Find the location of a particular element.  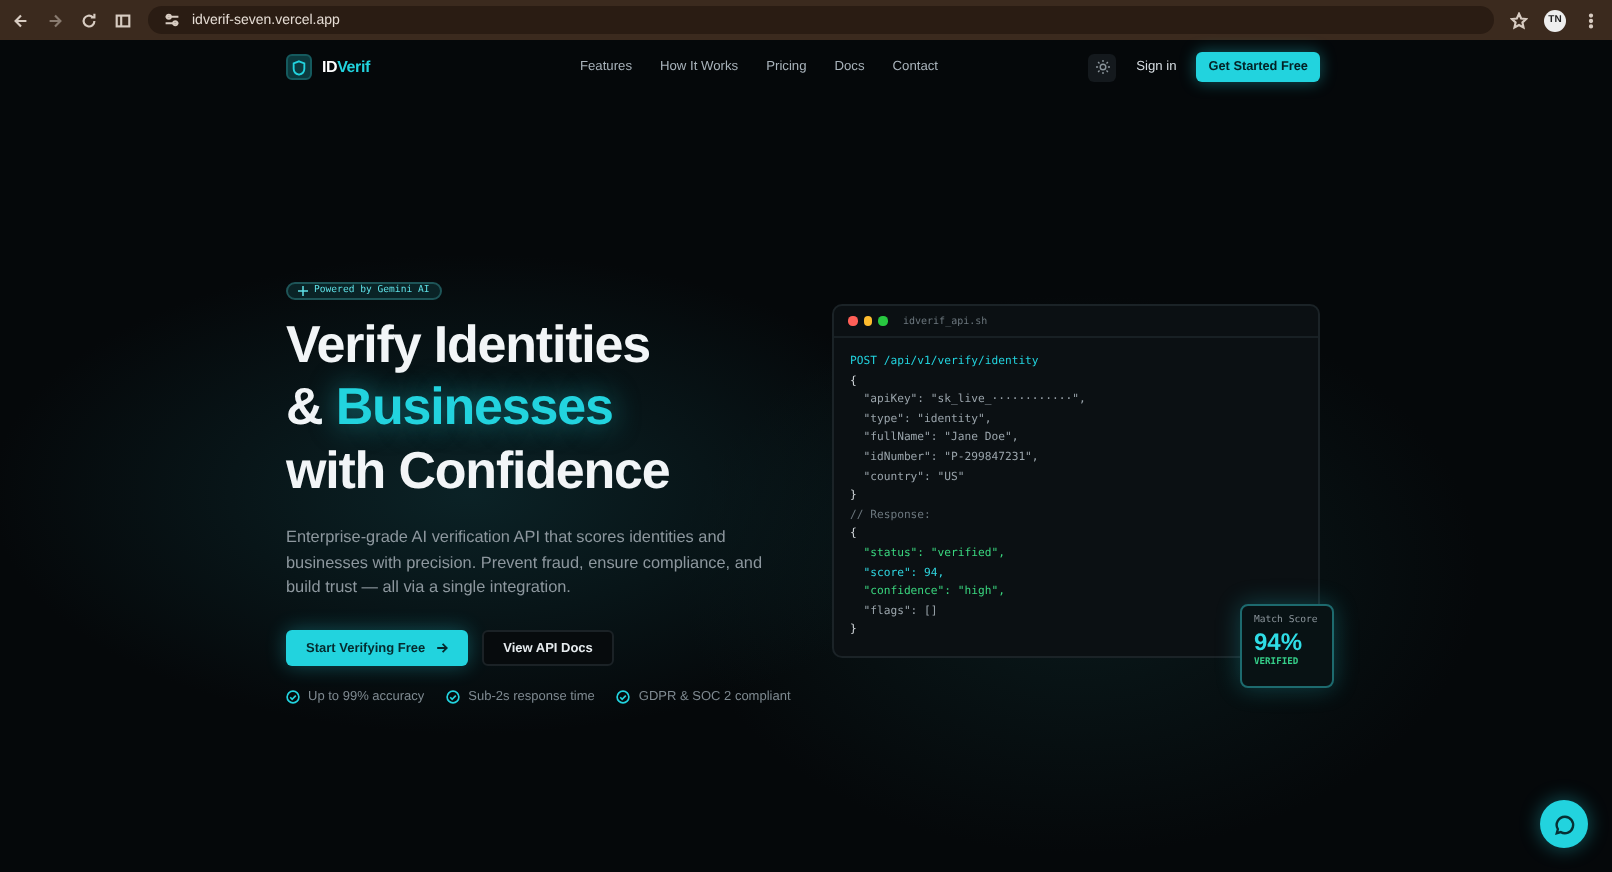

close-dot-icon is located at coordinates (852, 321).